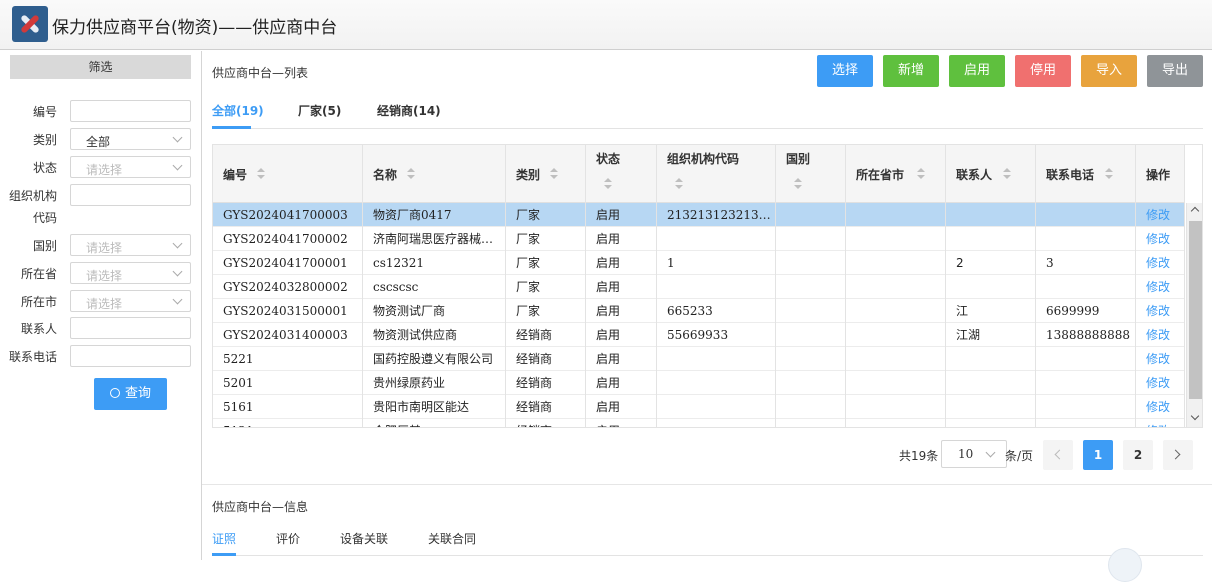  I want to click on country-select: 请选择, so click(130, 245).